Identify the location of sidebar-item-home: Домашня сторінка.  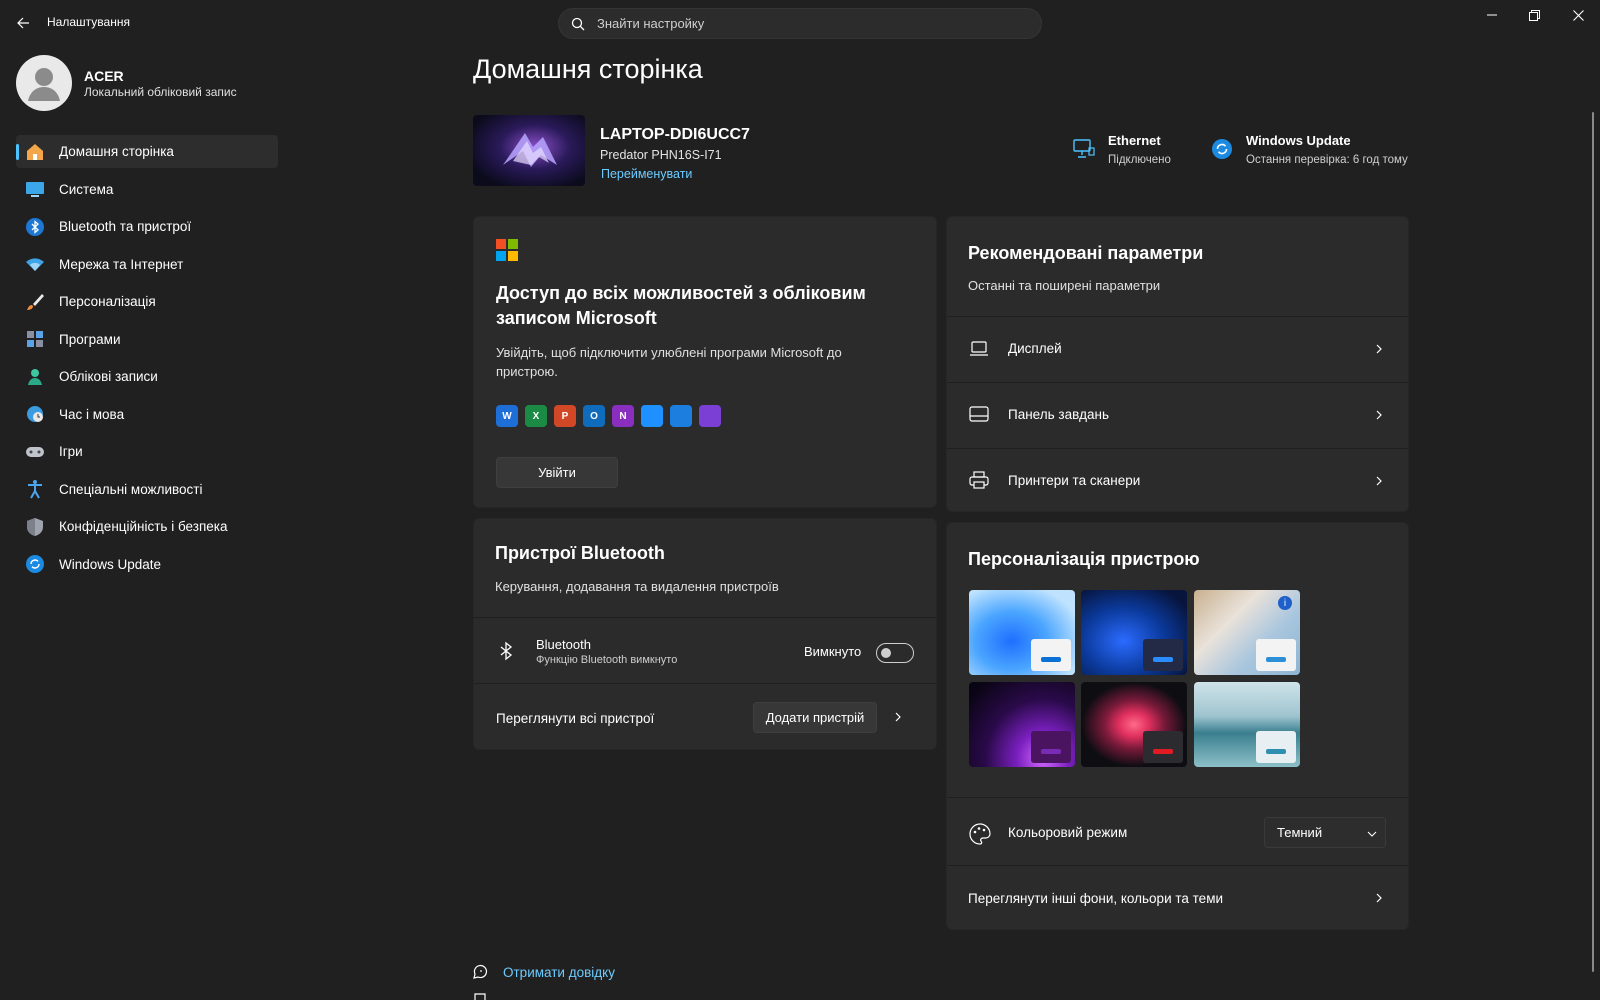
(147, 151).